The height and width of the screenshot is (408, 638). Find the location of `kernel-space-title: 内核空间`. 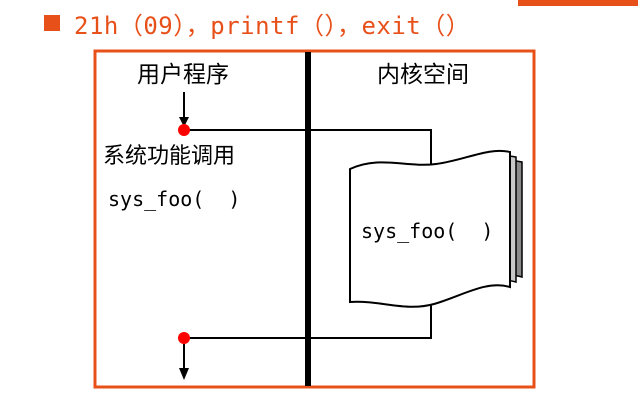

kernel-space-title: 内核空间 is located at coordinates (423, 75).